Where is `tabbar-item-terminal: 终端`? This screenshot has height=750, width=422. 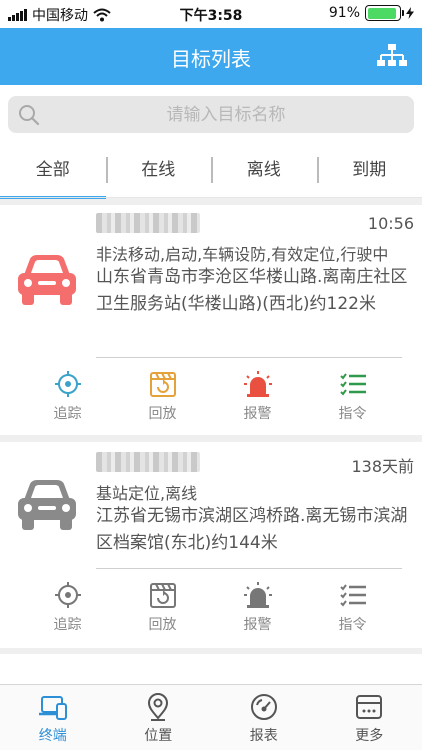
tabbar-item-terminal: 终端 is located at coordinates (53, 717).